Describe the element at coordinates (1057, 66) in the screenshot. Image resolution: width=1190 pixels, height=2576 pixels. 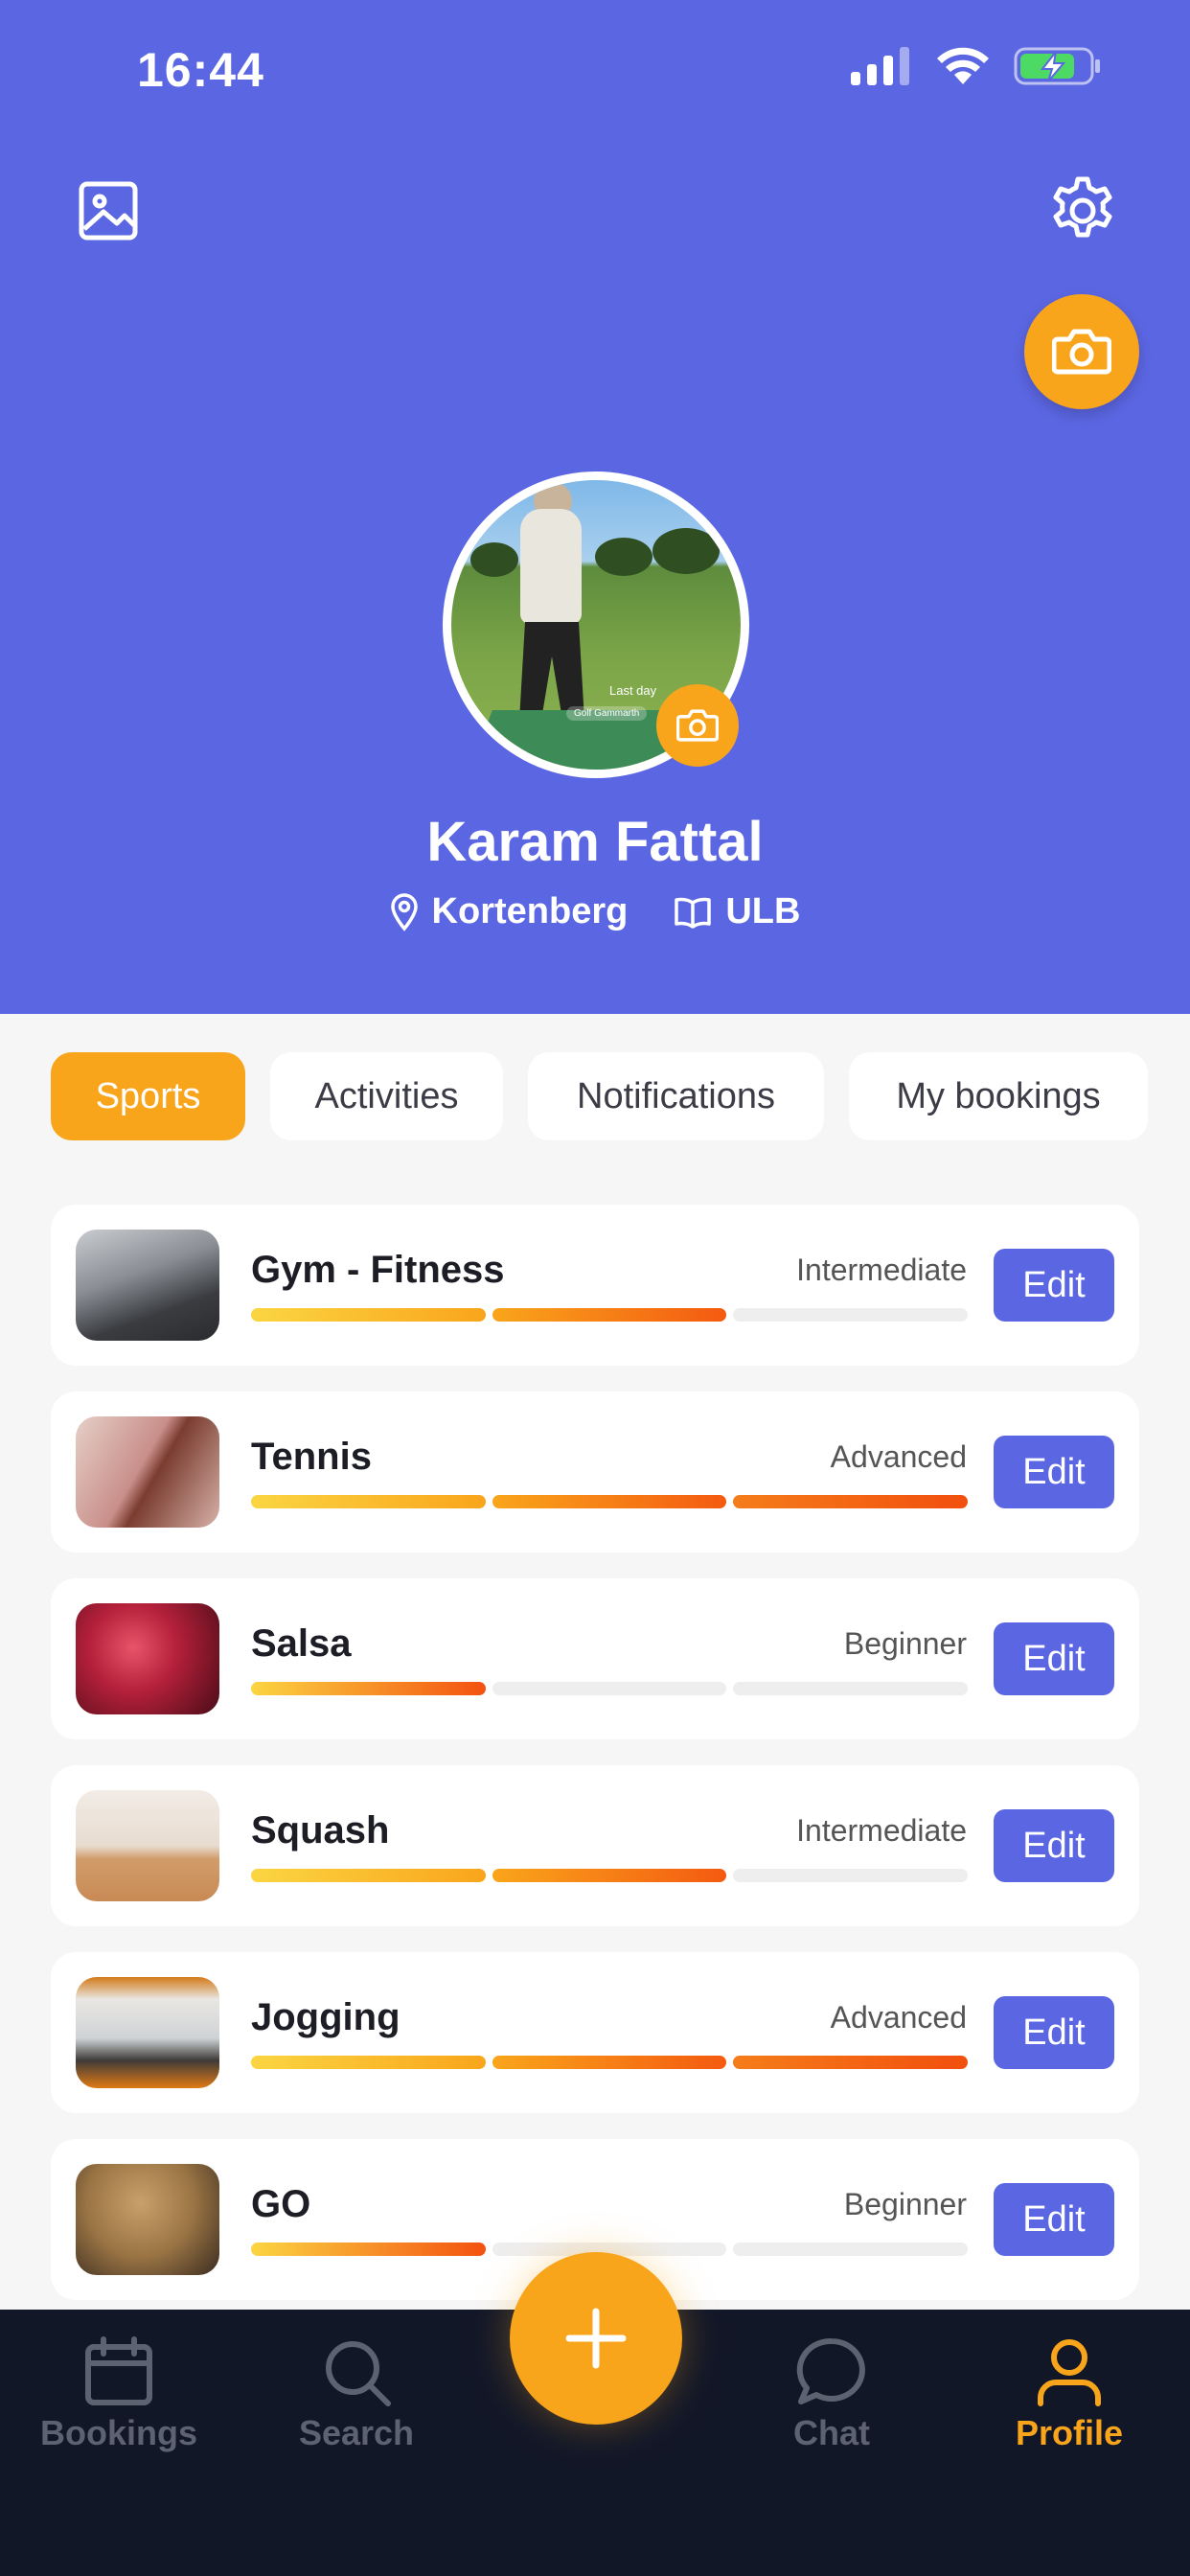
I see `battery-icon` at that location.